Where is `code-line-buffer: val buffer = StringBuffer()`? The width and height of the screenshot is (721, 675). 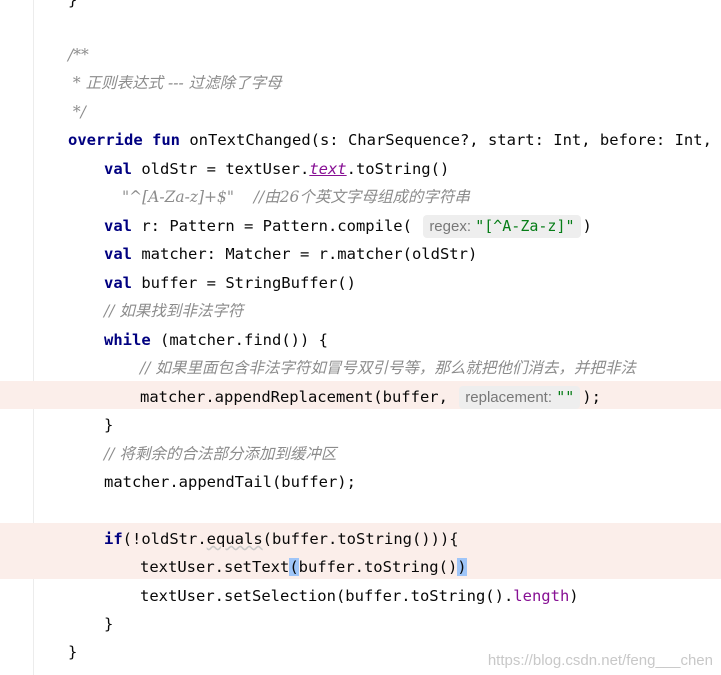 code-line-buffer: val buffer = StringBuffer() is located at coordinates (230, 283).